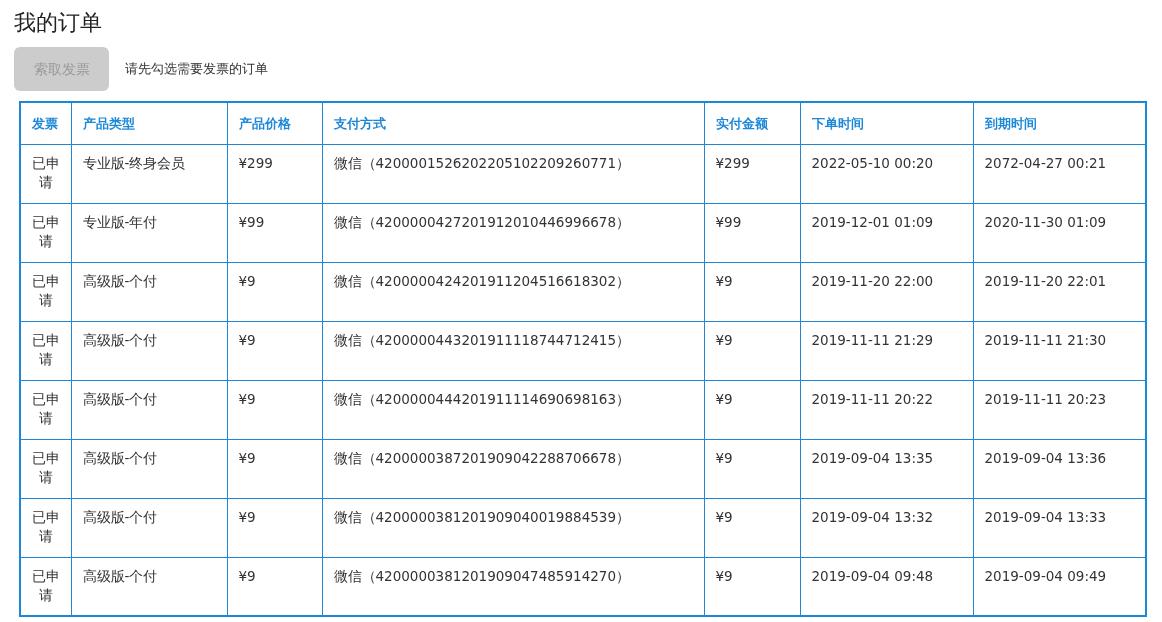  Describe the element at coordinates (274, 123) in the screenshot. I see `column-header: 产品价格` at that location.